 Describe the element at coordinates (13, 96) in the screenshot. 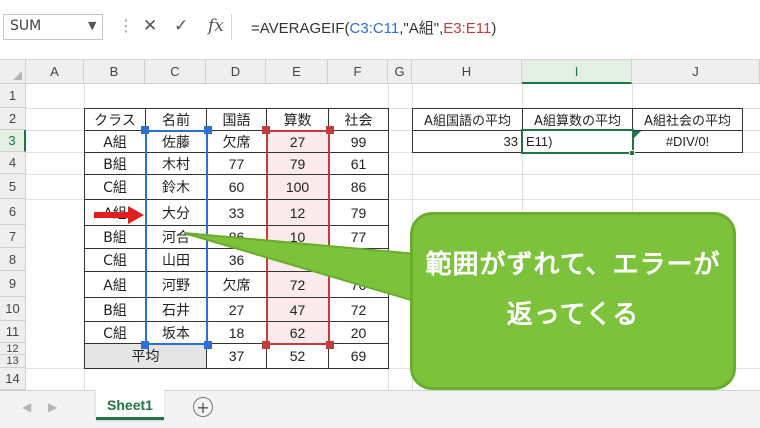

I see `row-header-1: 1` at that location.